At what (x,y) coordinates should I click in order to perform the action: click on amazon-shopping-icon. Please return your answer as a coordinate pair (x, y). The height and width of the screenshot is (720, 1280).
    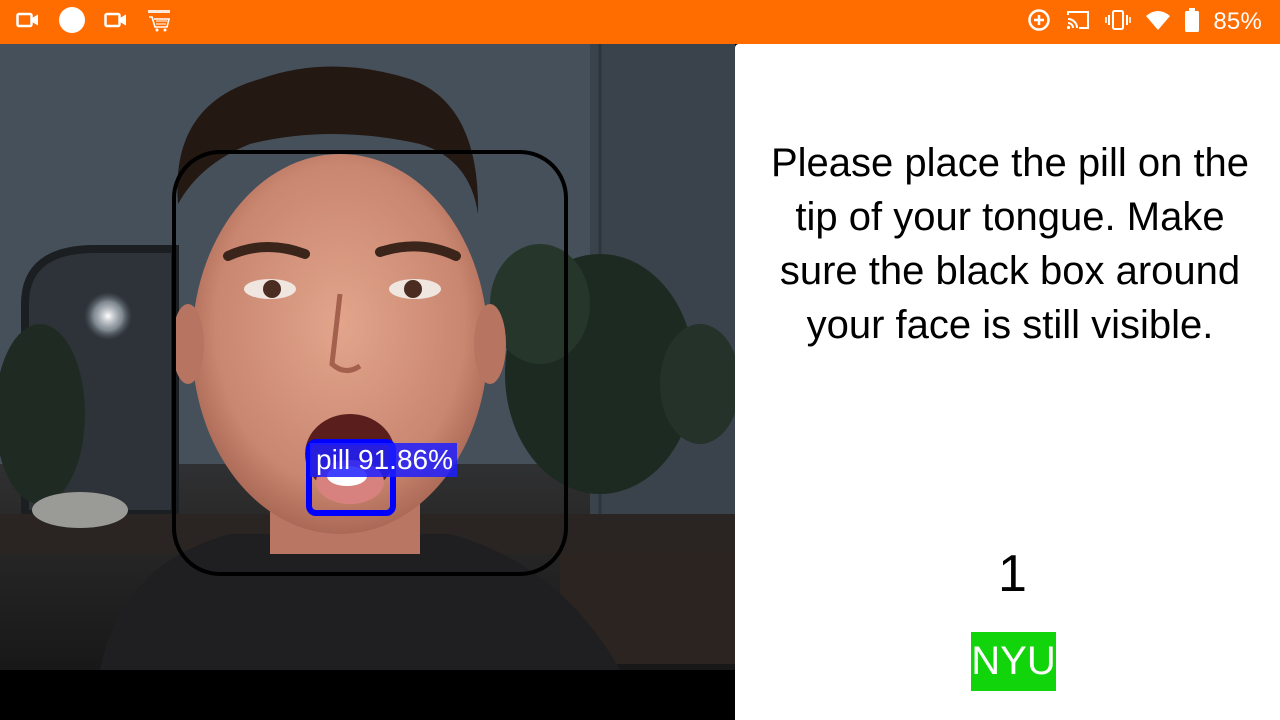
    Looking at the image, I should click on (159, 22).